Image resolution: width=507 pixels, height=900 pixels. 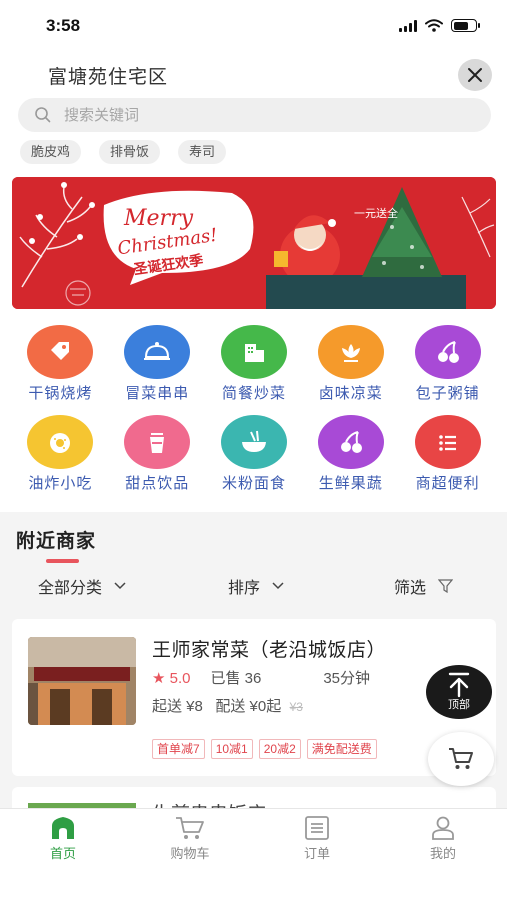 What do you see at coordinates (465, 25) in the screenshot?
I see `battery-icon` at bounding box center [465, 25].